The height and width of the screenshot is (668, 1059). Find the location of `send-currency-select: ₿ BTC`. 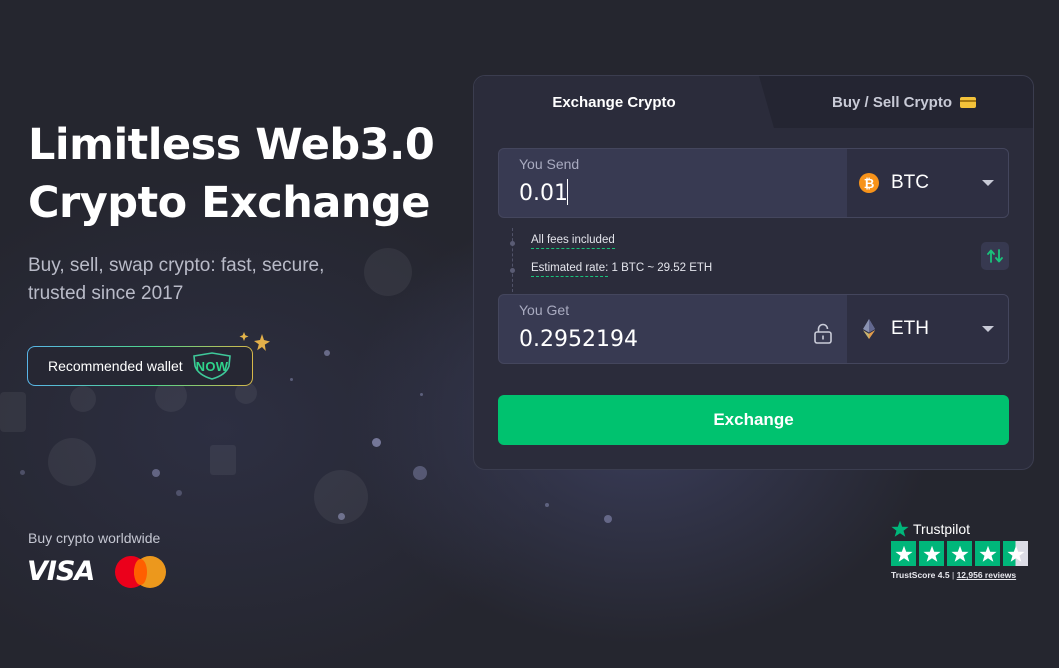

send-currency-select: ₿ BTC is located at coordinates (927, 183).